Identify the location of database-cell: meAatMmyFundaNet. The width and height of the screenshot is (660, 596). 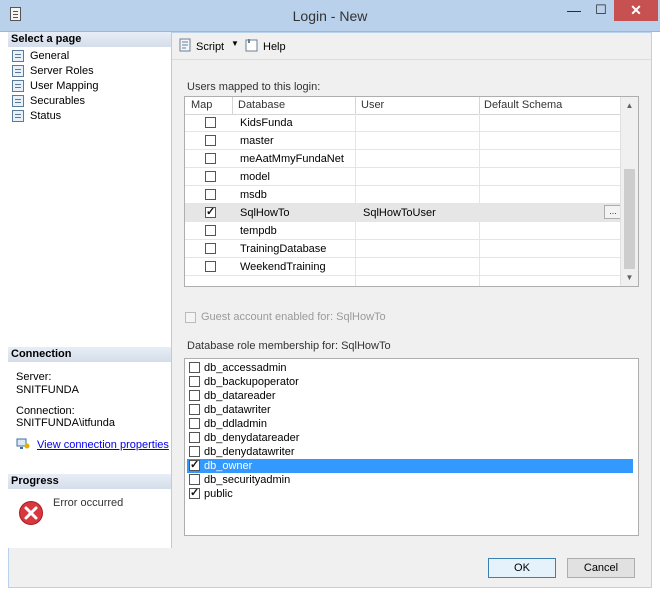
(292, 159).